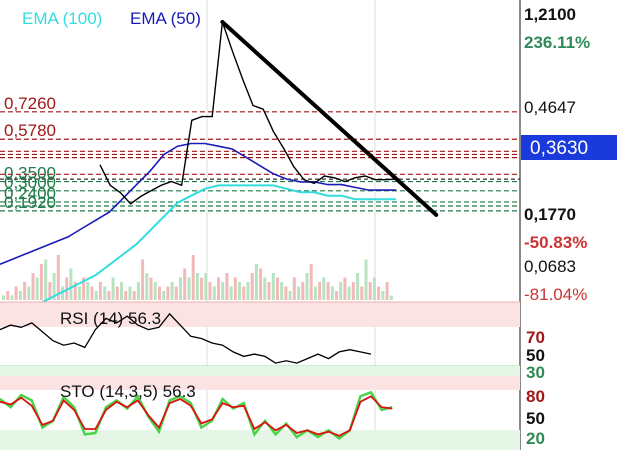 The image size is (628, 450). I want to click on rsi-oversold-band, so click(260, 371).